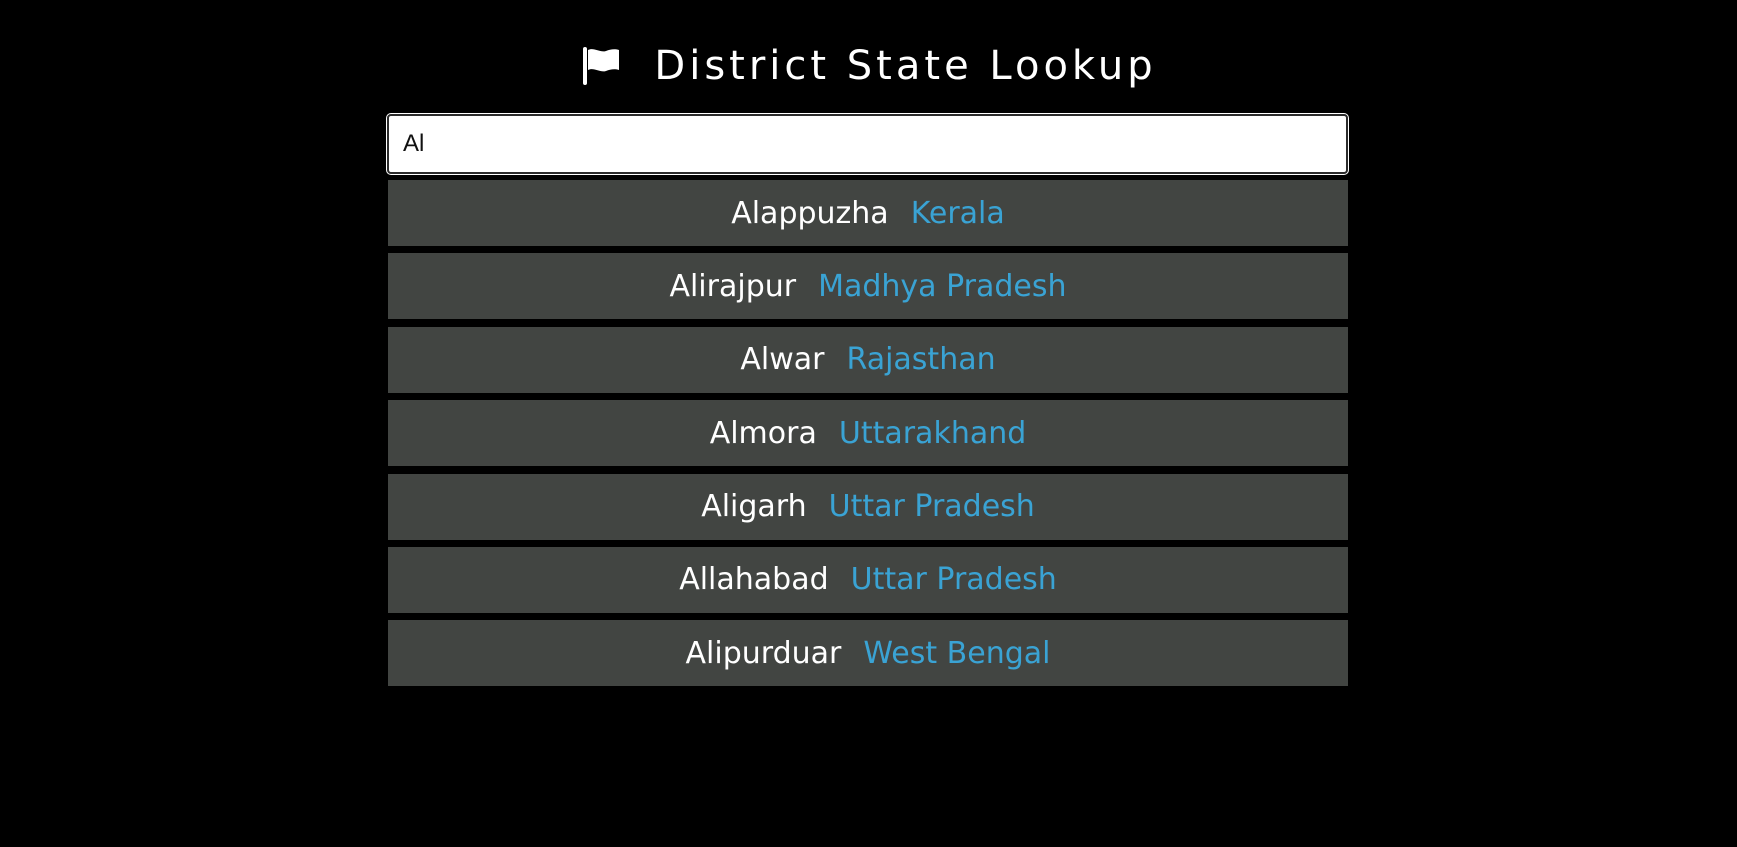 The height and width of the screenshot is (847, 1737). Describe the element at coordinates (782, 360) in the screenshot. I see `district-name: Alwar` at that location.